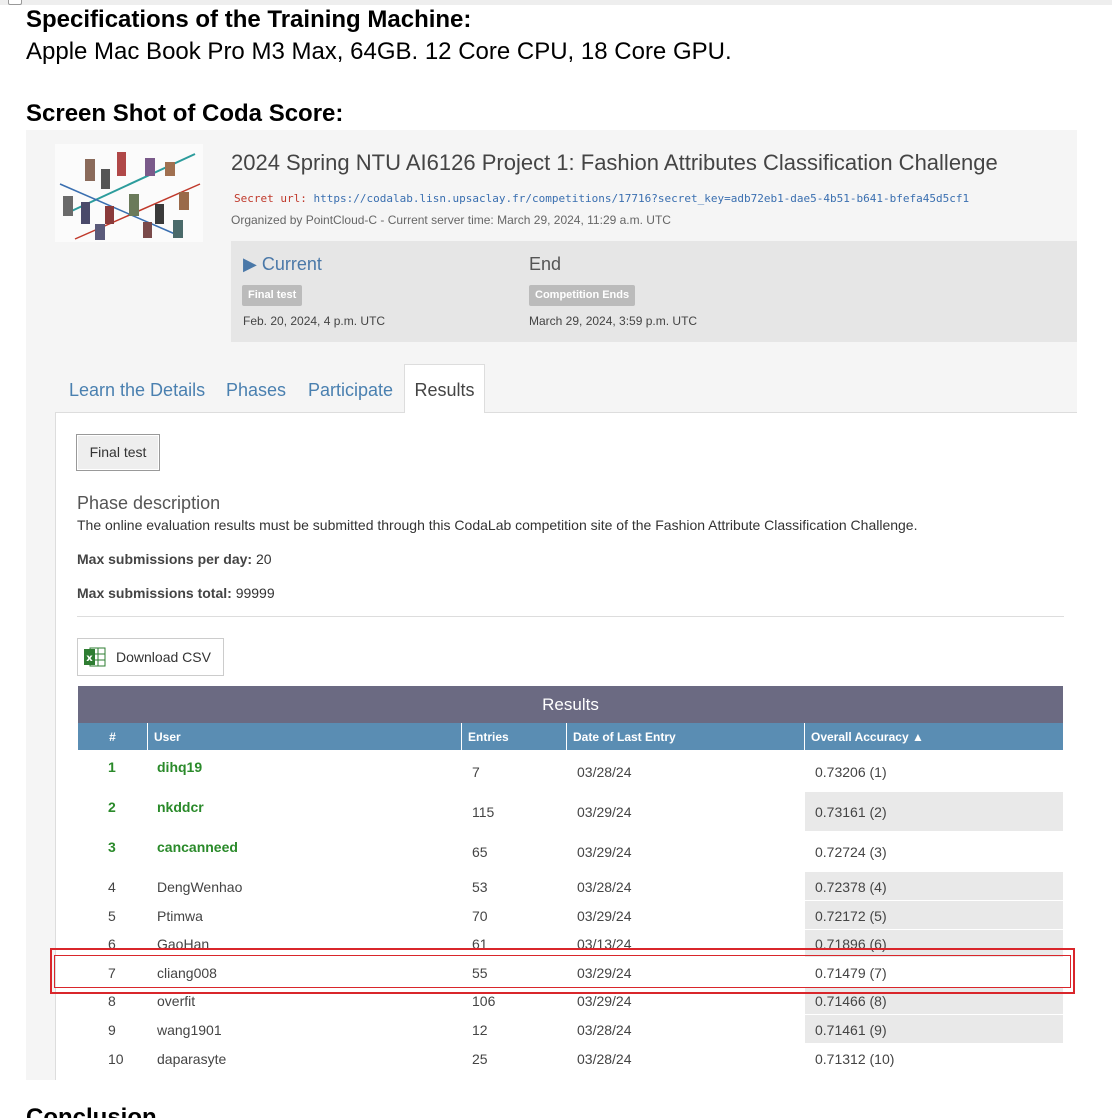  I want to click on final-test-phase-button: Final test, so click(118, 452).